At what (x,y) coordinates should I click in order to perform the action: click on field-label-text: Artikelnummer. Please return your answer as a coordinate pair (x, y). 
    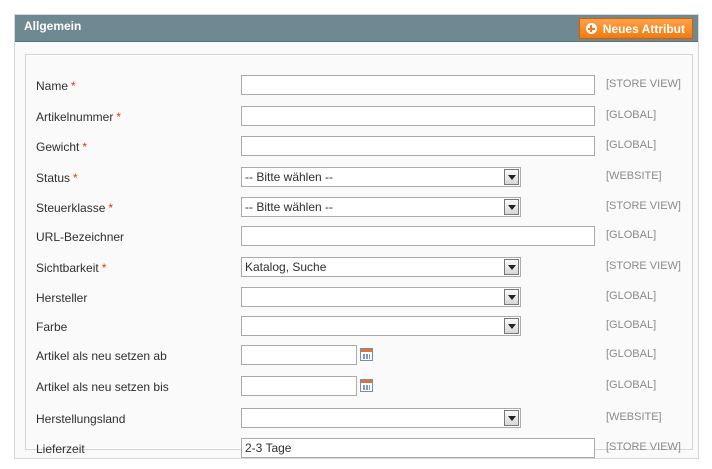
    Looking at the image, I should click on (75, 117).